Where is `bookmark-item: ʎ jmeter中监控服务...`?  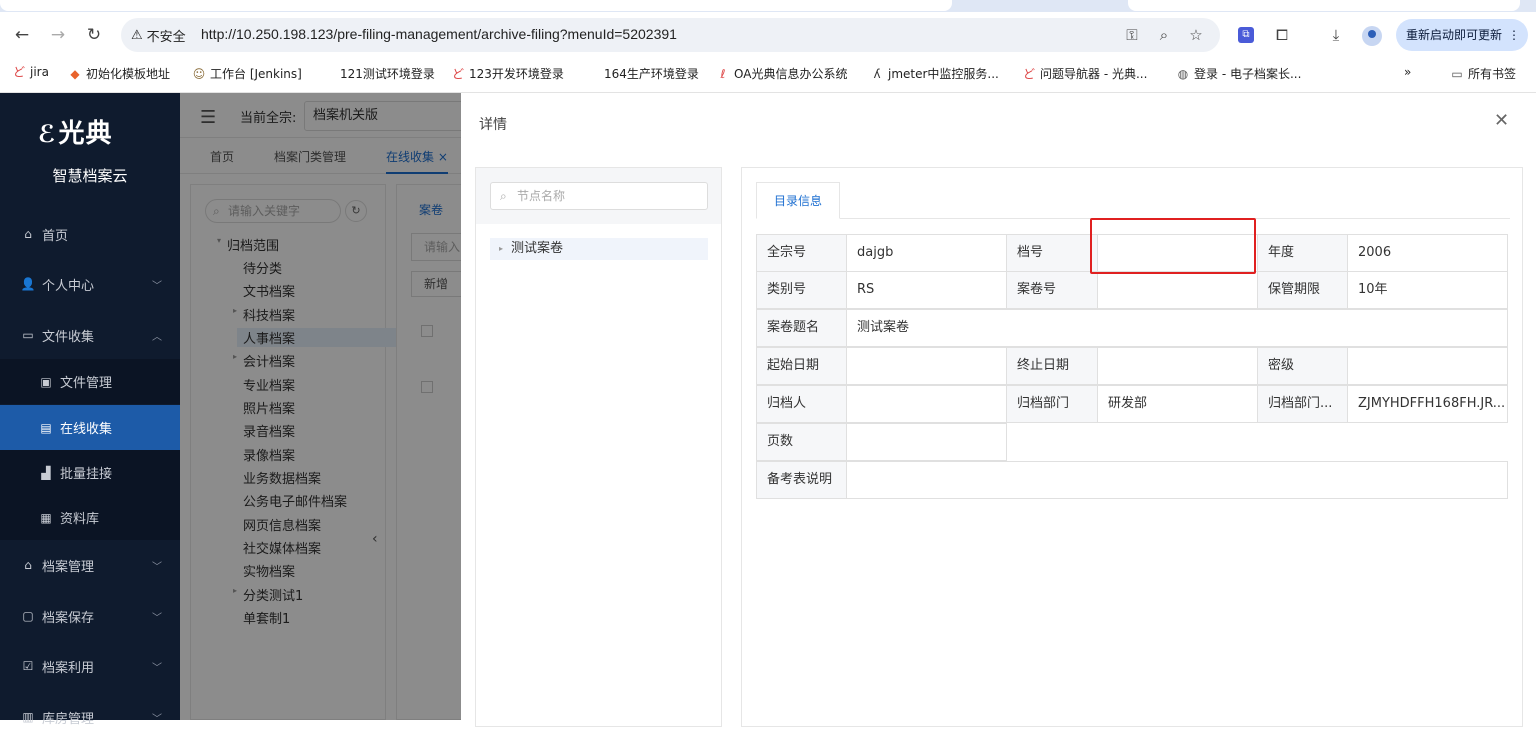
bookmark-item: ʎ jmeter中监控服务... is located at coordinates (934, 73).